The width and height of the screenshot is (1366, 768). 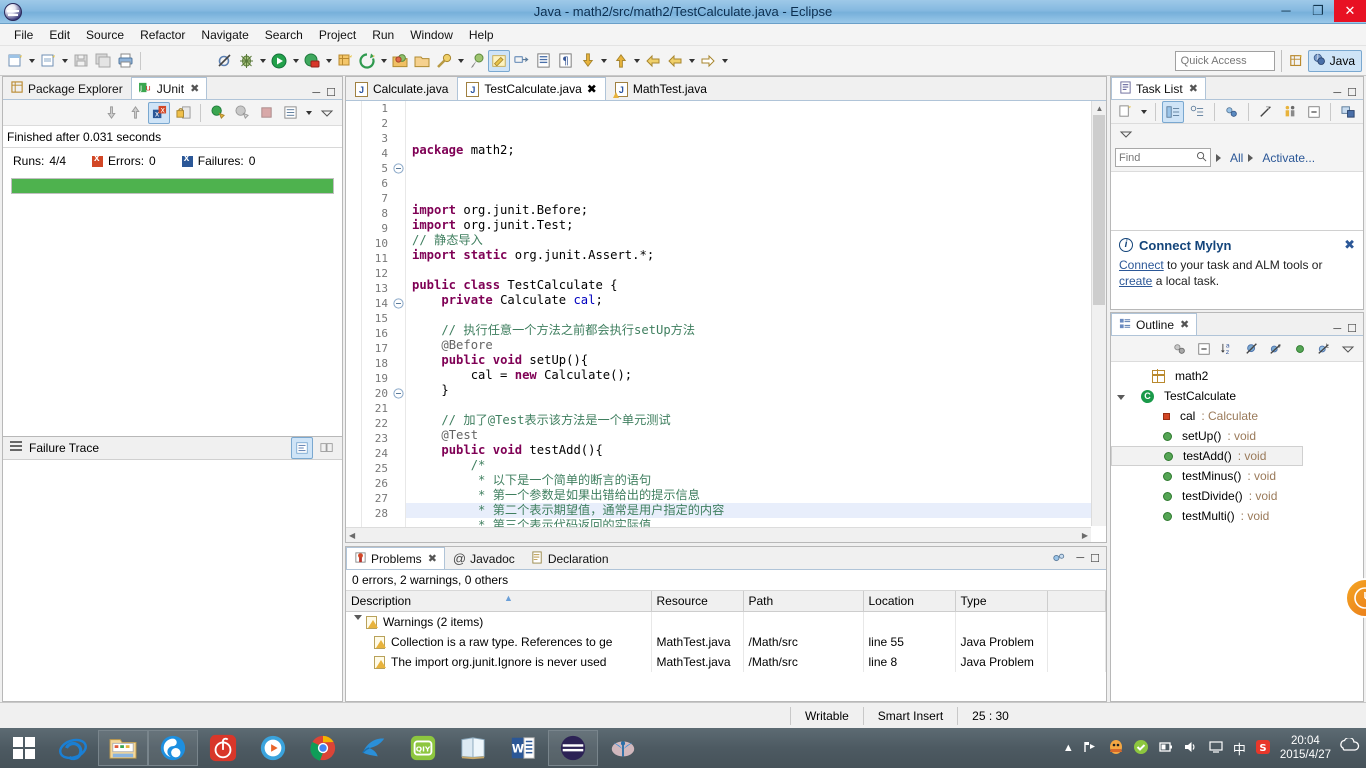 I want to click on compare-result-icon, so click(x=327, y=448).